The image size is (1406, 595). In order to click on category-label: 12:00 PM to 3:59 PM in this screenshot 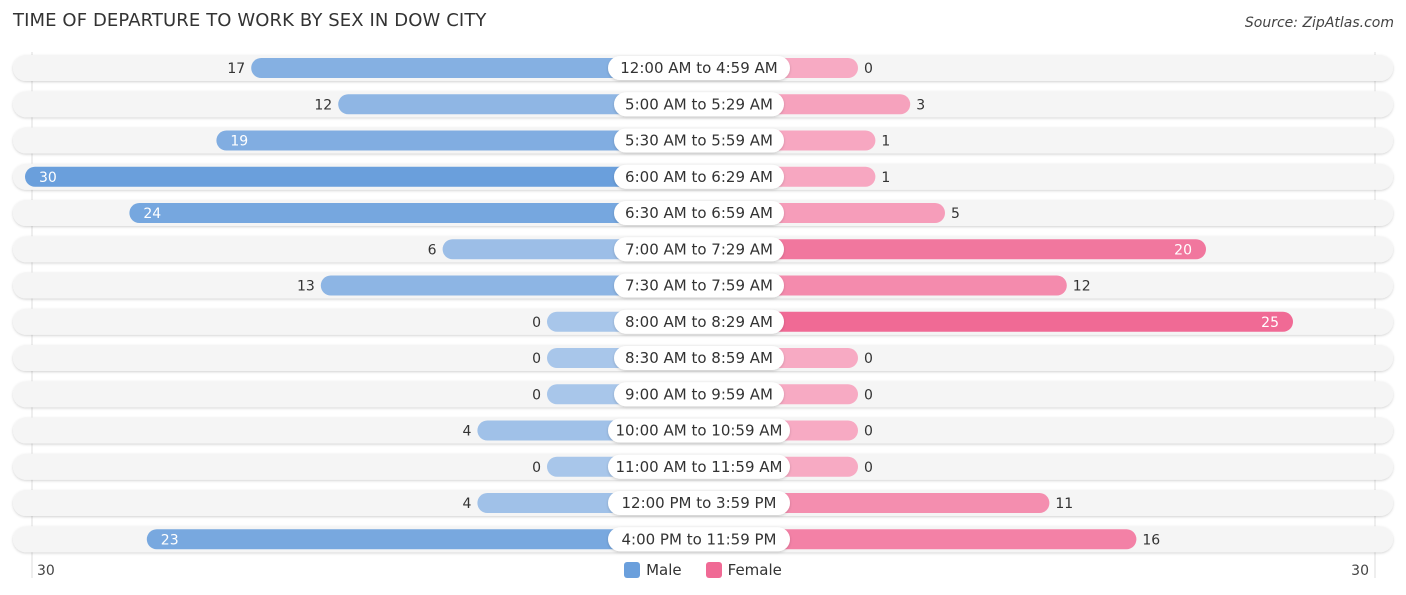, I will do `click(698, 503)`.